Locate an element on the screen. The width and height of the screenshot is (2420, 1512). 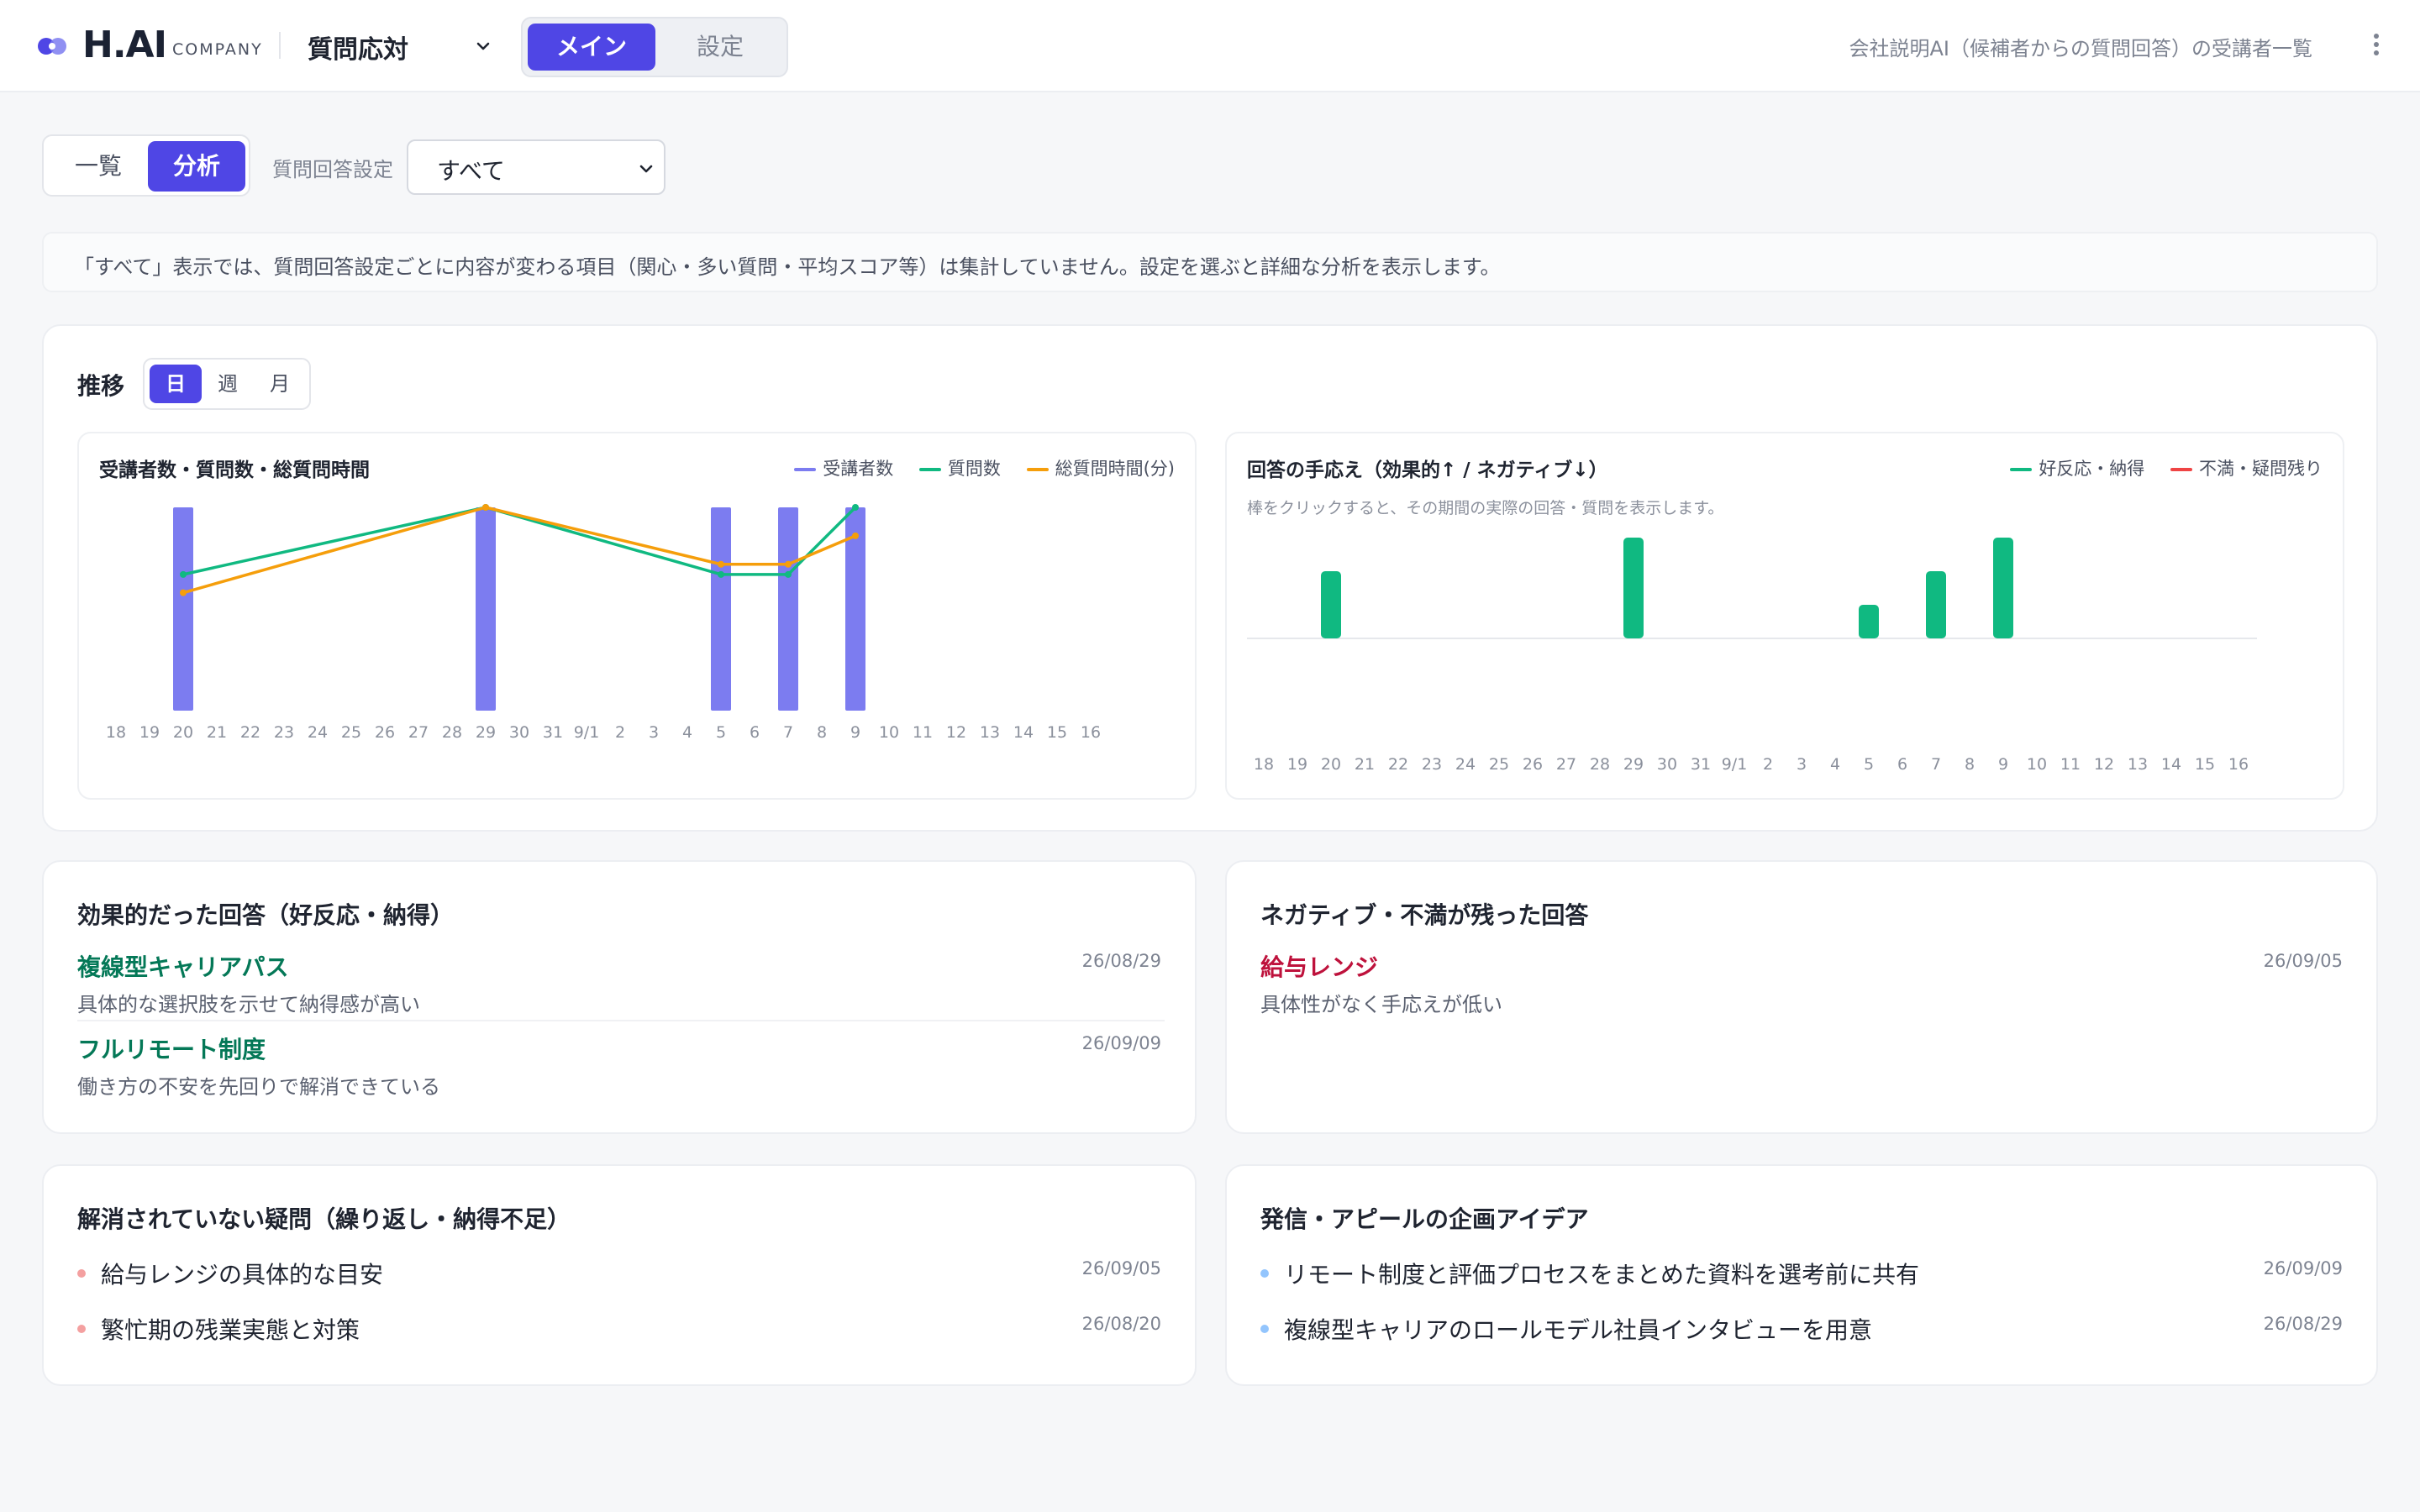
qa-setting-label: 質問回答設定 is located at coordinates (332, 169).